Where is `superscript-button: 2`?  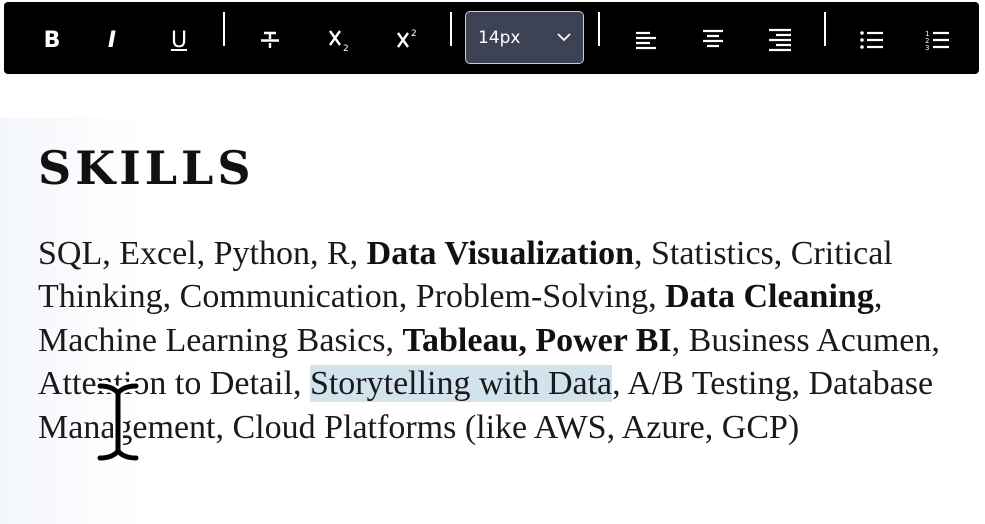 superscript-button: 2 is located at coordinates (408, 40).